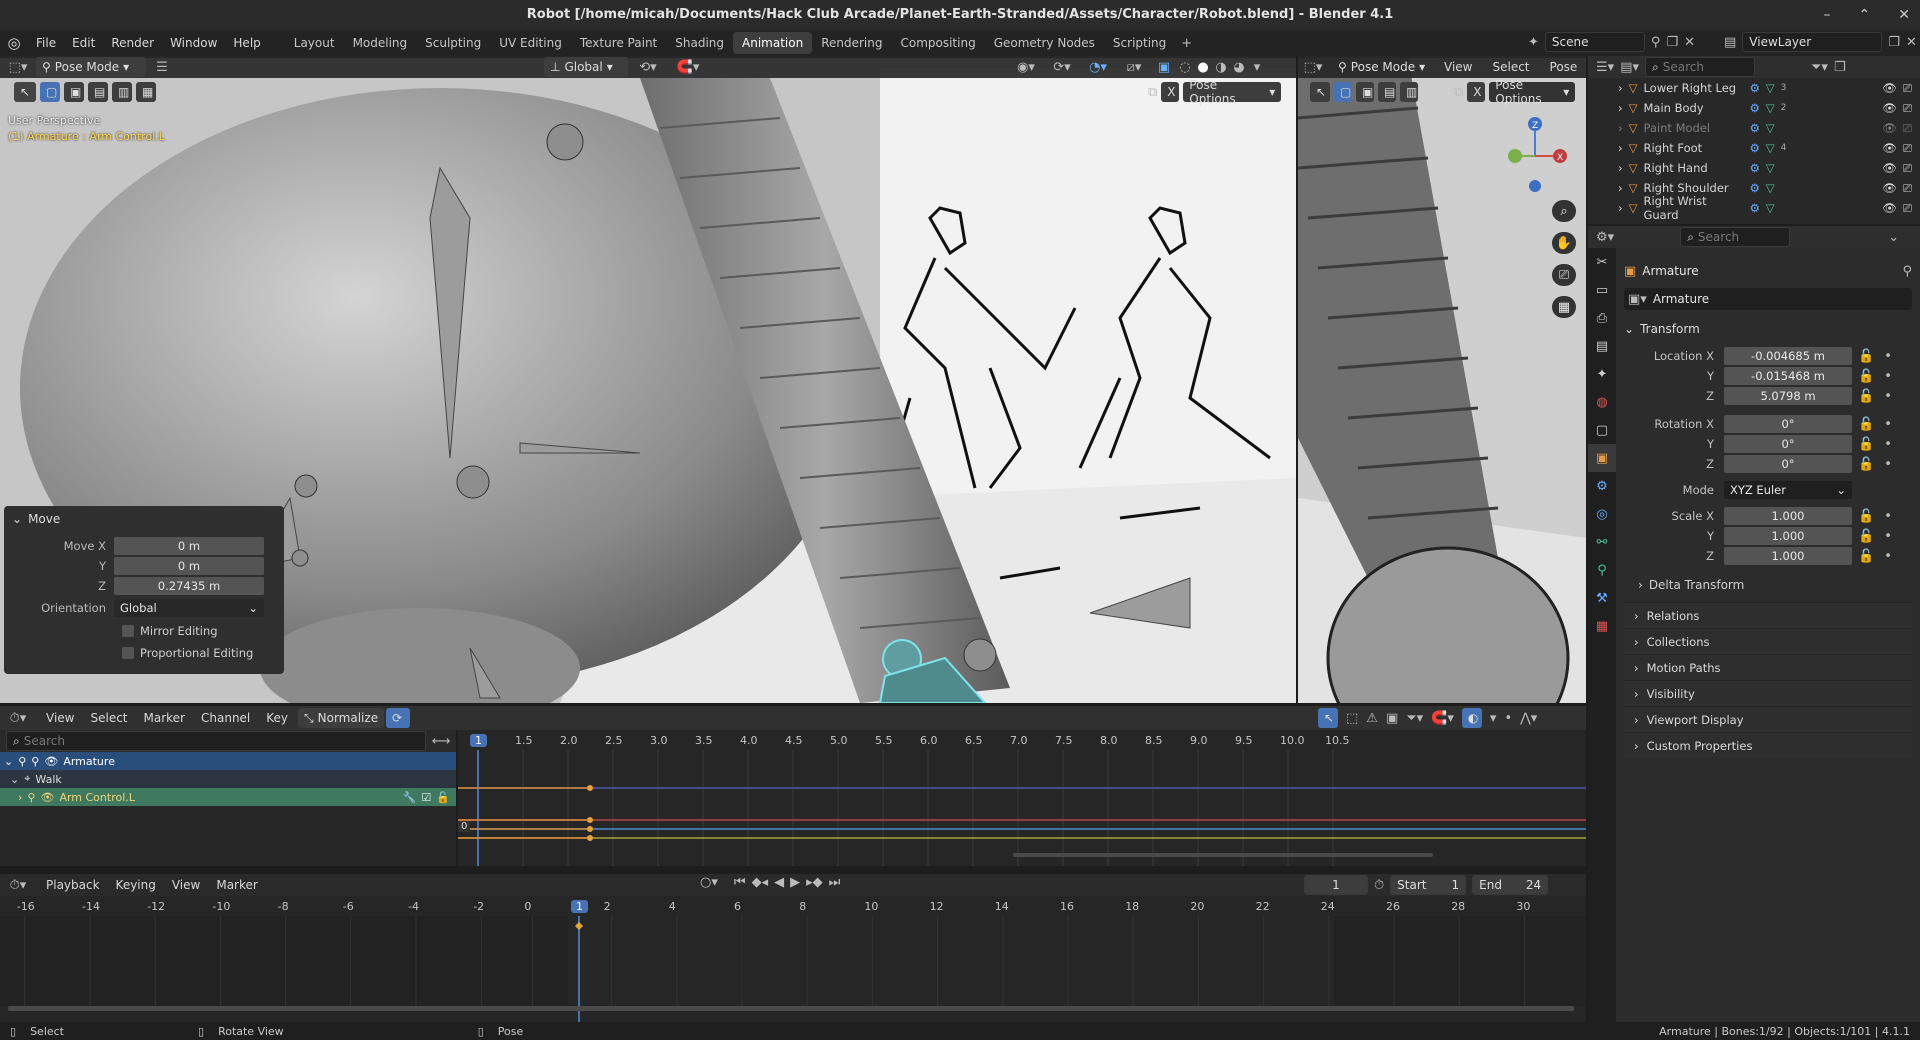 Image resolution: width=1920 pixels, height=1040 pixels. I want to click on outliner-item: › ▽ Lower Right Leg ⚙ ▽ 3 👁 ⎚, so click(1754, 88).